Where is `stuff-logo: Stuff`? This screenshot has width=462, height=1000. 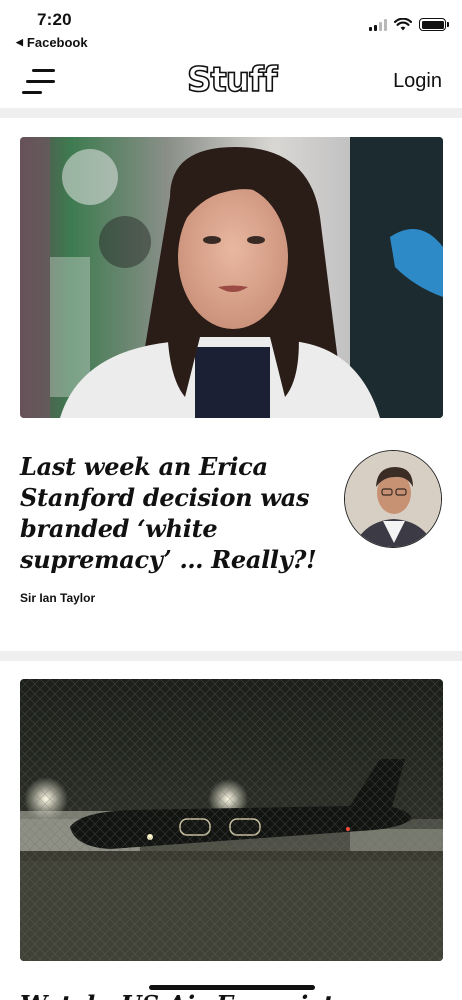
stuff-logo: Stuff is located at coordinates (232, 80).